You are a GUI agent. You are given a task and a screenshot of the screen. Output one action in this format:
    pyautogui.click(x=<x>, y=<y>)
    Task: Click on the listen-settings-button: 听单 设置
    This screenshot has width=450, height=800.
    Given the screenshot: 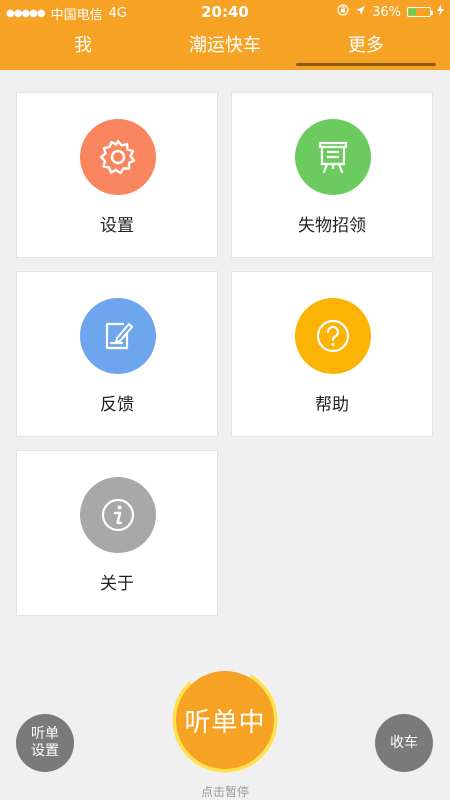 What is the action you would take?
    pyautogui.click(x=45, y=743)
    